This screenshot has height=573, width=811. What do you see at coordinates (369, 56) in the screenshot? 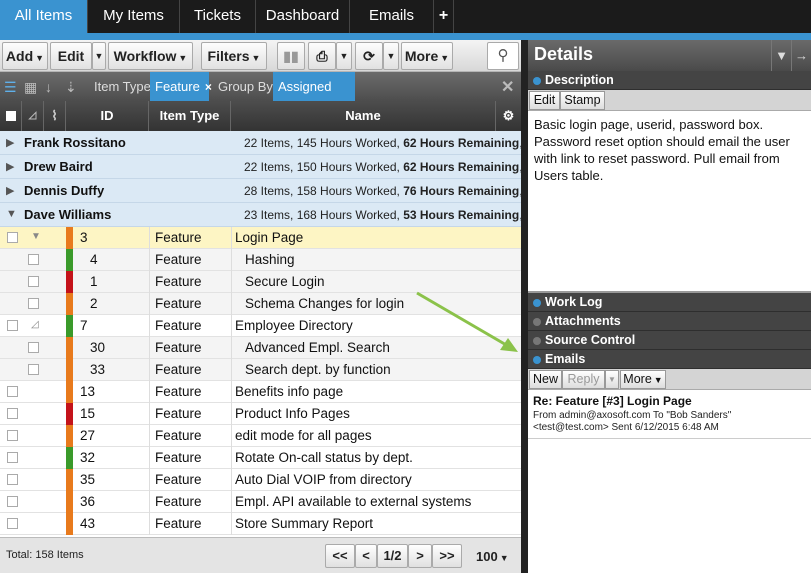
I see `refresh-icon: ⟳` at bounding box center [369, 56].